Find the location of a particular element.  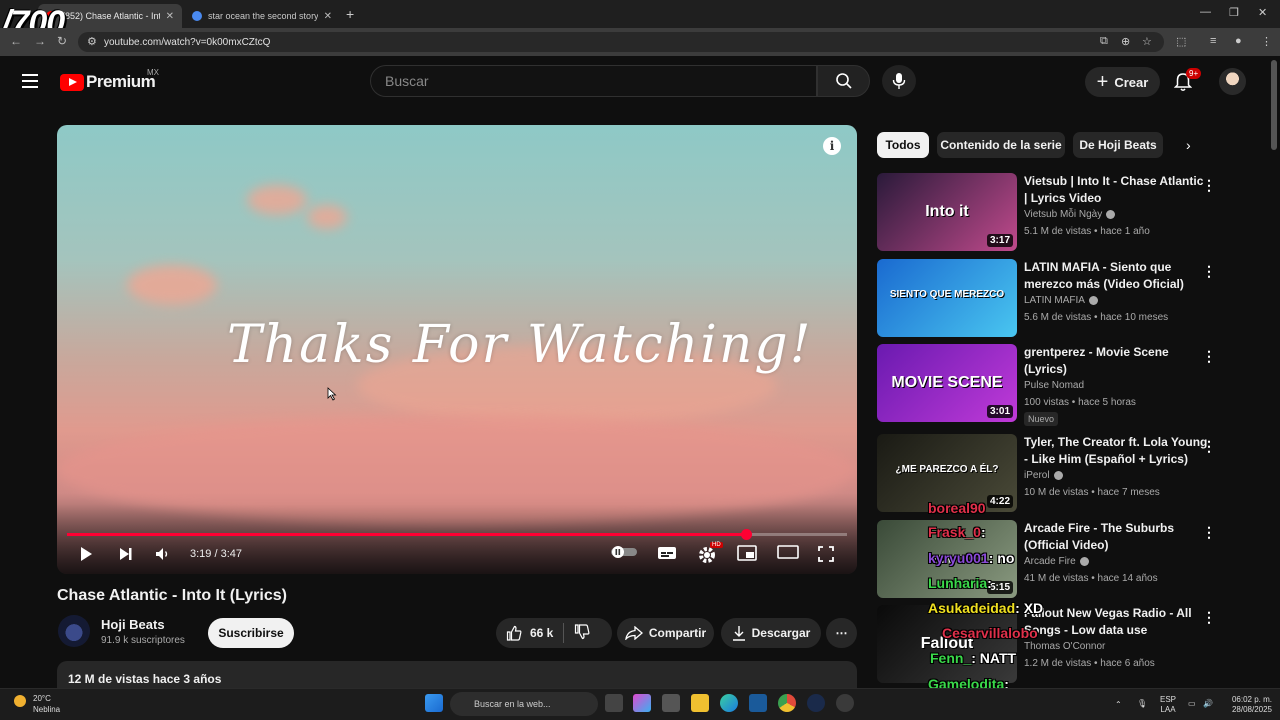

install-app-icon: ⧉ is located at coordinates (1104, 41).